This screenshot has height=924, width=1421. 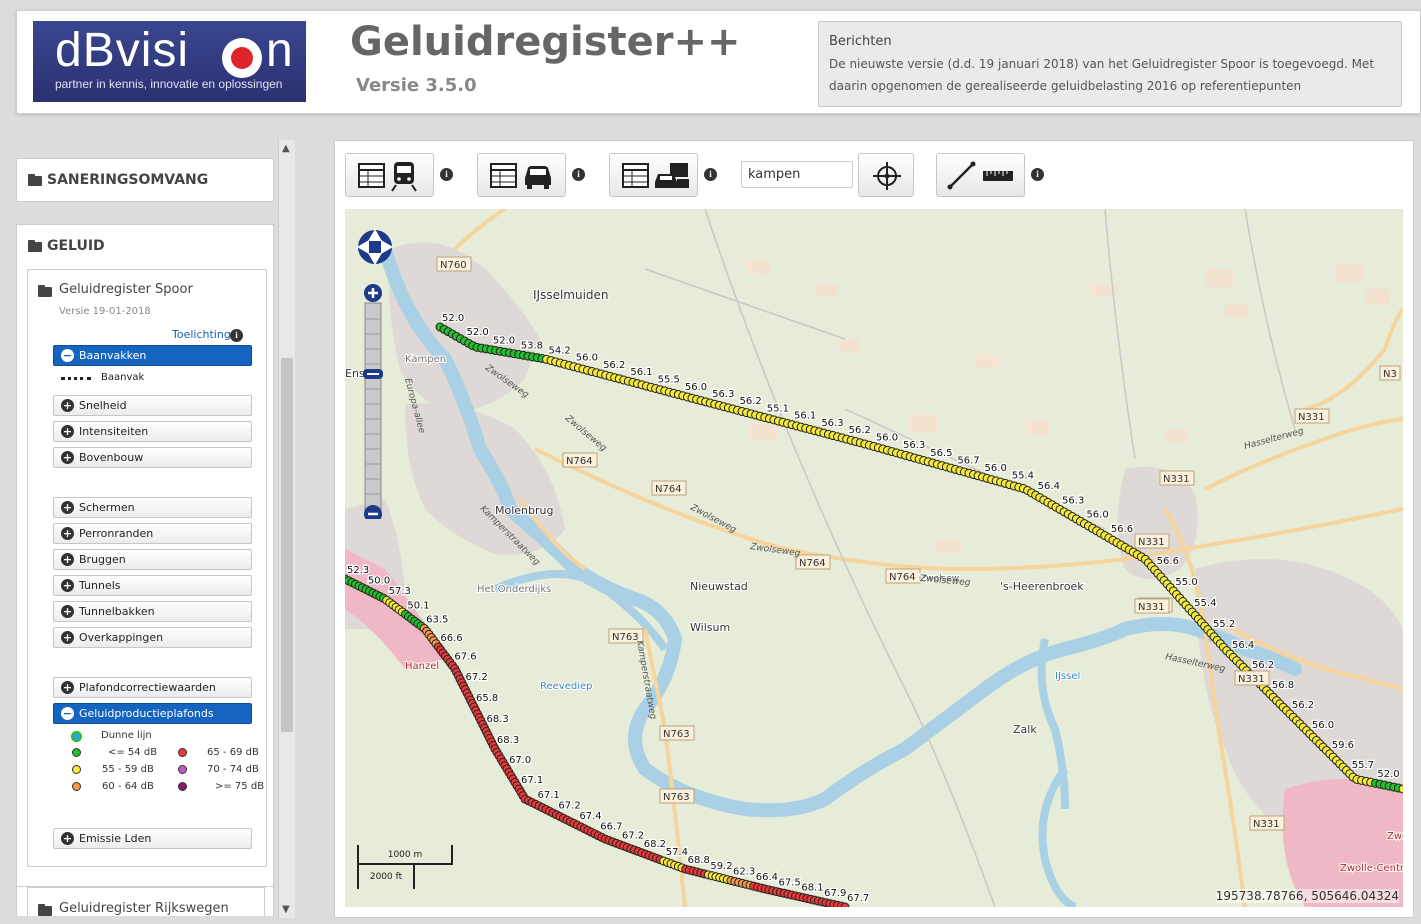 I want to click on noise-value-label: 55.7, so click(x=1363, y=765).